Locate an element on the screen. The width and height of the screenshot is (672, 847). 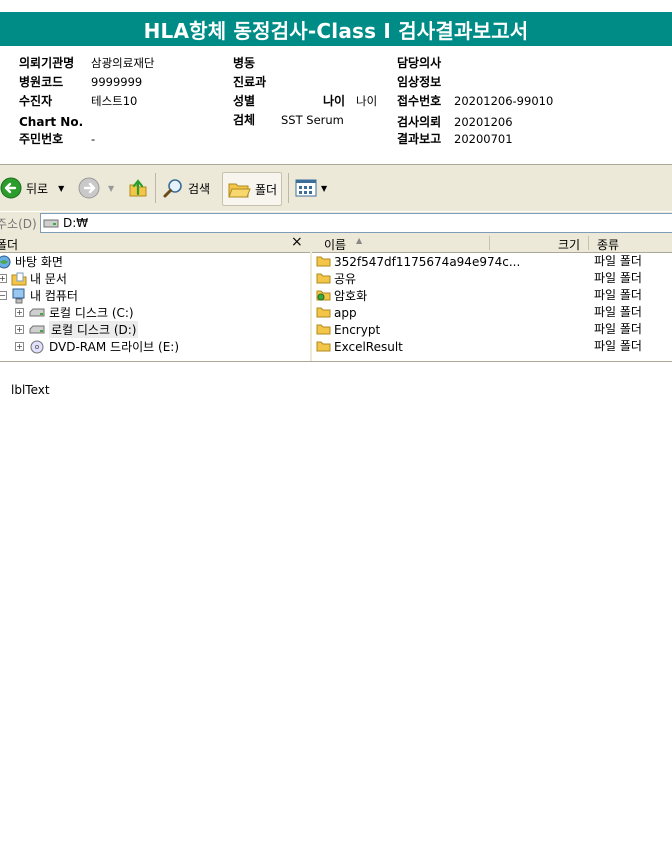
up-folder-icon is located at coordinates (138, 188).